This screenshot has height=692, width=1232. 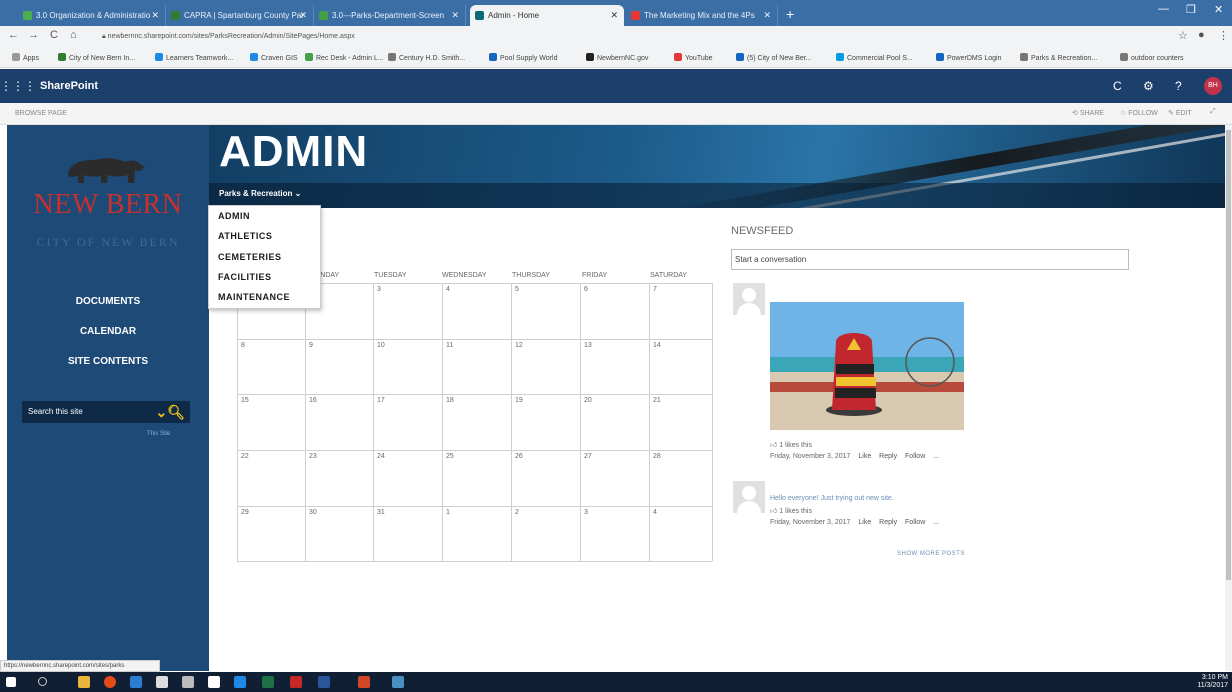 I want to click on sharepoint-brand: SharePoint, so click(x=69, y=86).